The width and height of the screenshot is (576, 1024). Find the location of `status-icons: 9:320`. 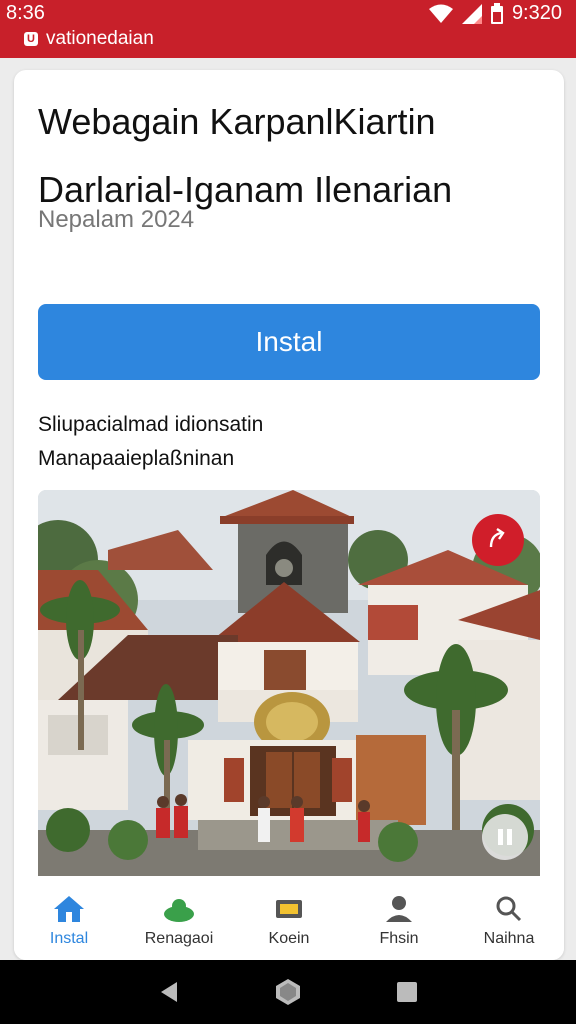

status-icons: 9:320 is located at coordinates (495, 13).